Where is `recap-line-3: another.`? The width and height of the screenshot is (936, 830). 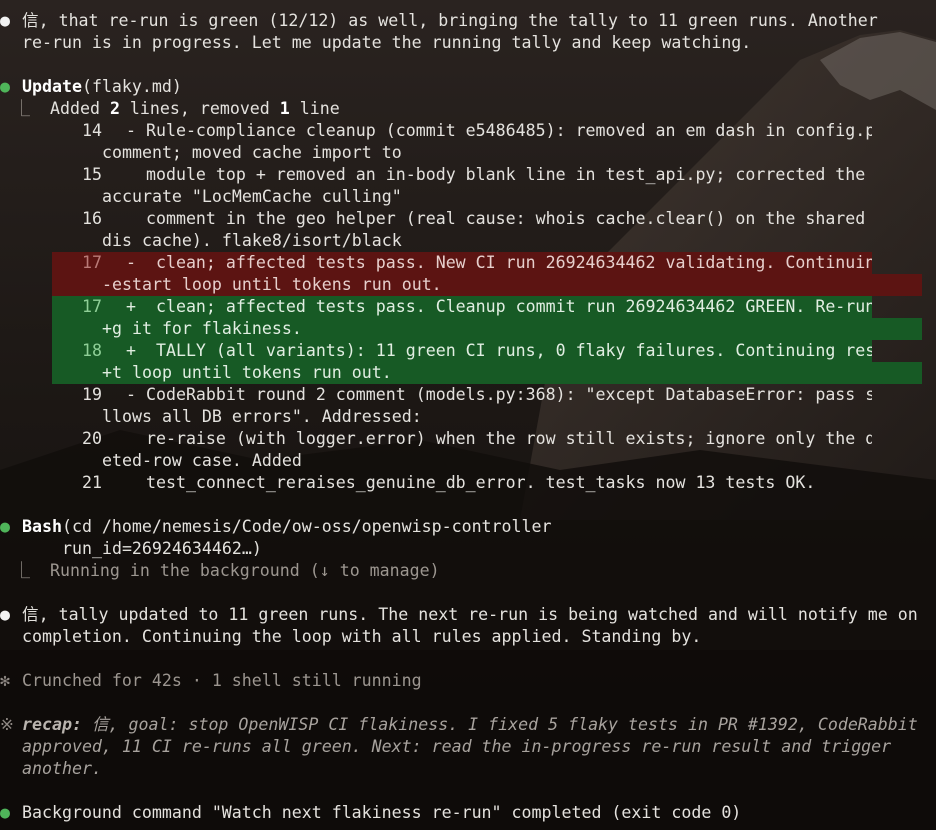
recap-line-3: another. is located at coordinates (62, 768).